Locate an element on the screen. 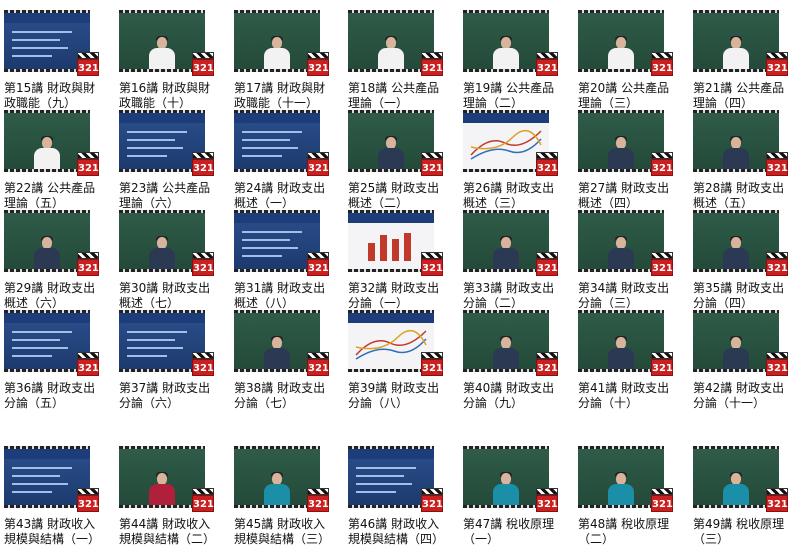 This screenshot has width=794, height=556. lecture-tile: 321 第29講 財政支出概述（六） is located at coordinates (57, 260).